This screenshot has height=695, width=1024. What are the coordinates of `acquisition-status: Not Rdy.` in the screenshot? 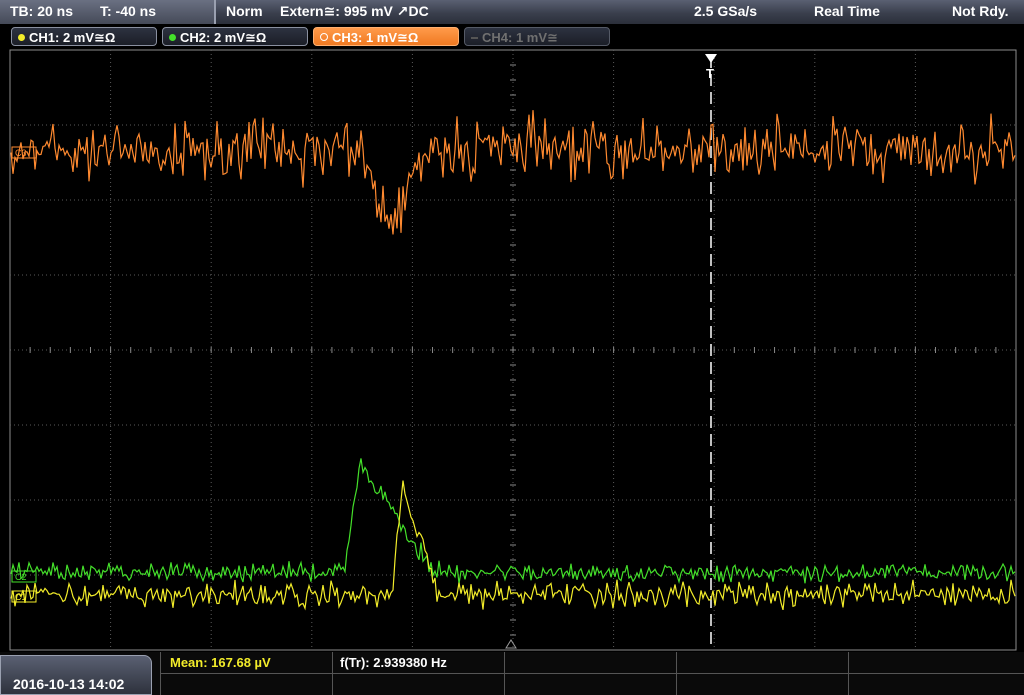 It's located at (980, 11).